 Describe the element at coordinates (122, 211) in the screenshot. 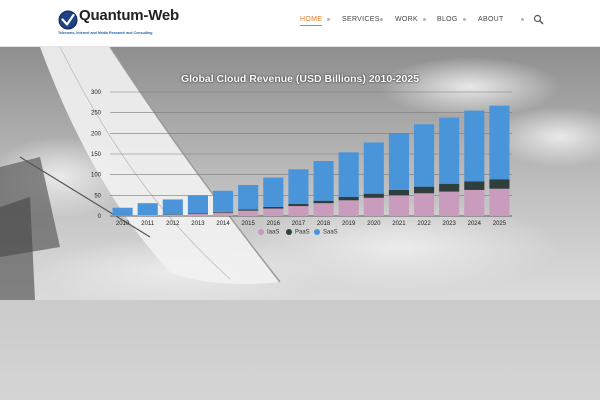

I see `bar-saas-2010` at that location.